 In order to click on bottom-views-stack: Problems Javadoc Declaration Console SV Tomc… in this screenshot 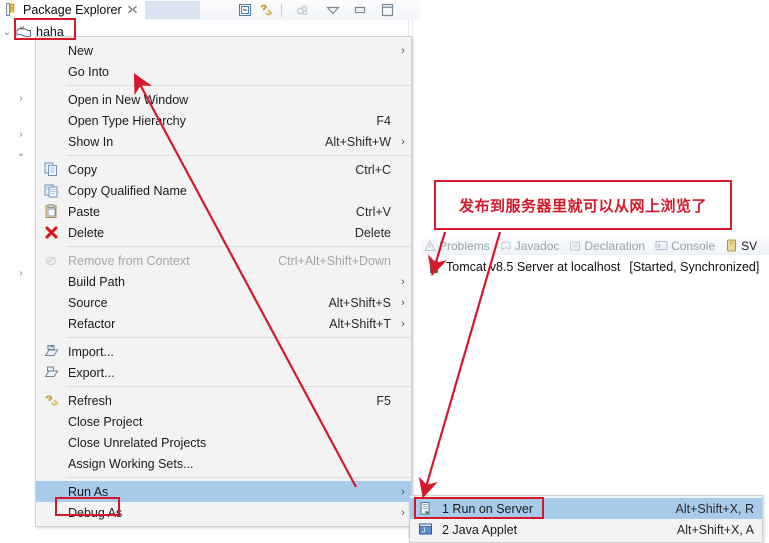, I will do `click(595, 257)`.